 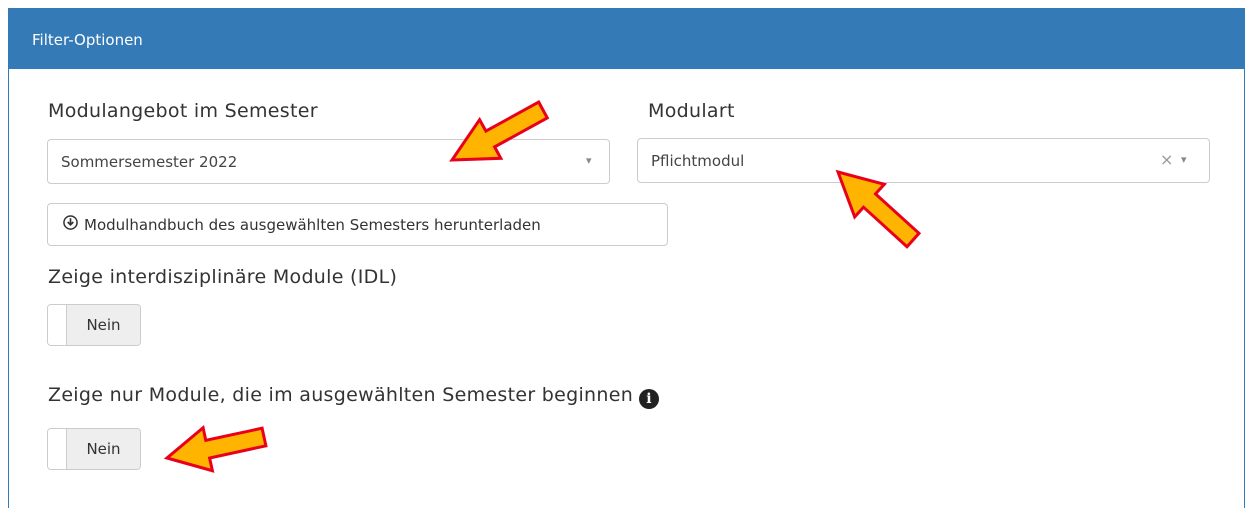 What do you see at coordinates (499, 131) in the screenshot?
I see `annotation-arrow-semester` at bounding box center [499, 131].